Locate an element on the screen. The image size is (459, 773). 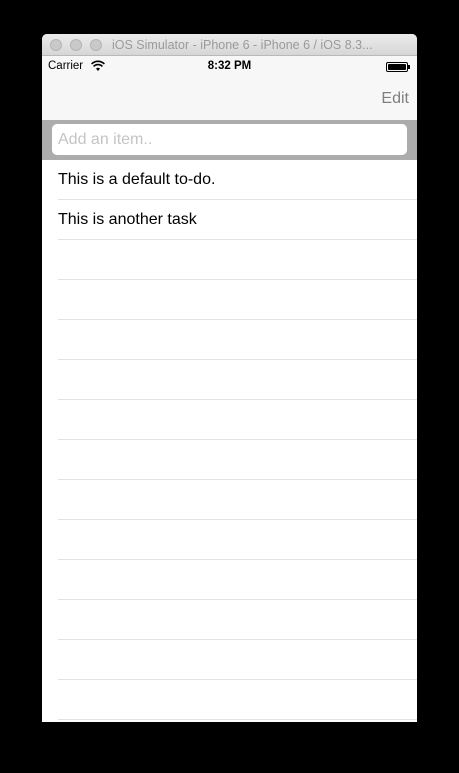
add-item-input is located at coordinates (229, 139).